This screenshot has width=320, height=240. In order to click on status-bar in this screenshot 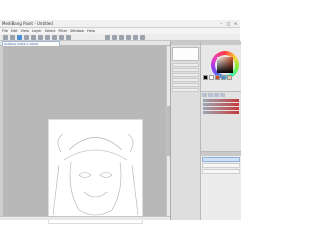, I will do `click(85, 218)`.